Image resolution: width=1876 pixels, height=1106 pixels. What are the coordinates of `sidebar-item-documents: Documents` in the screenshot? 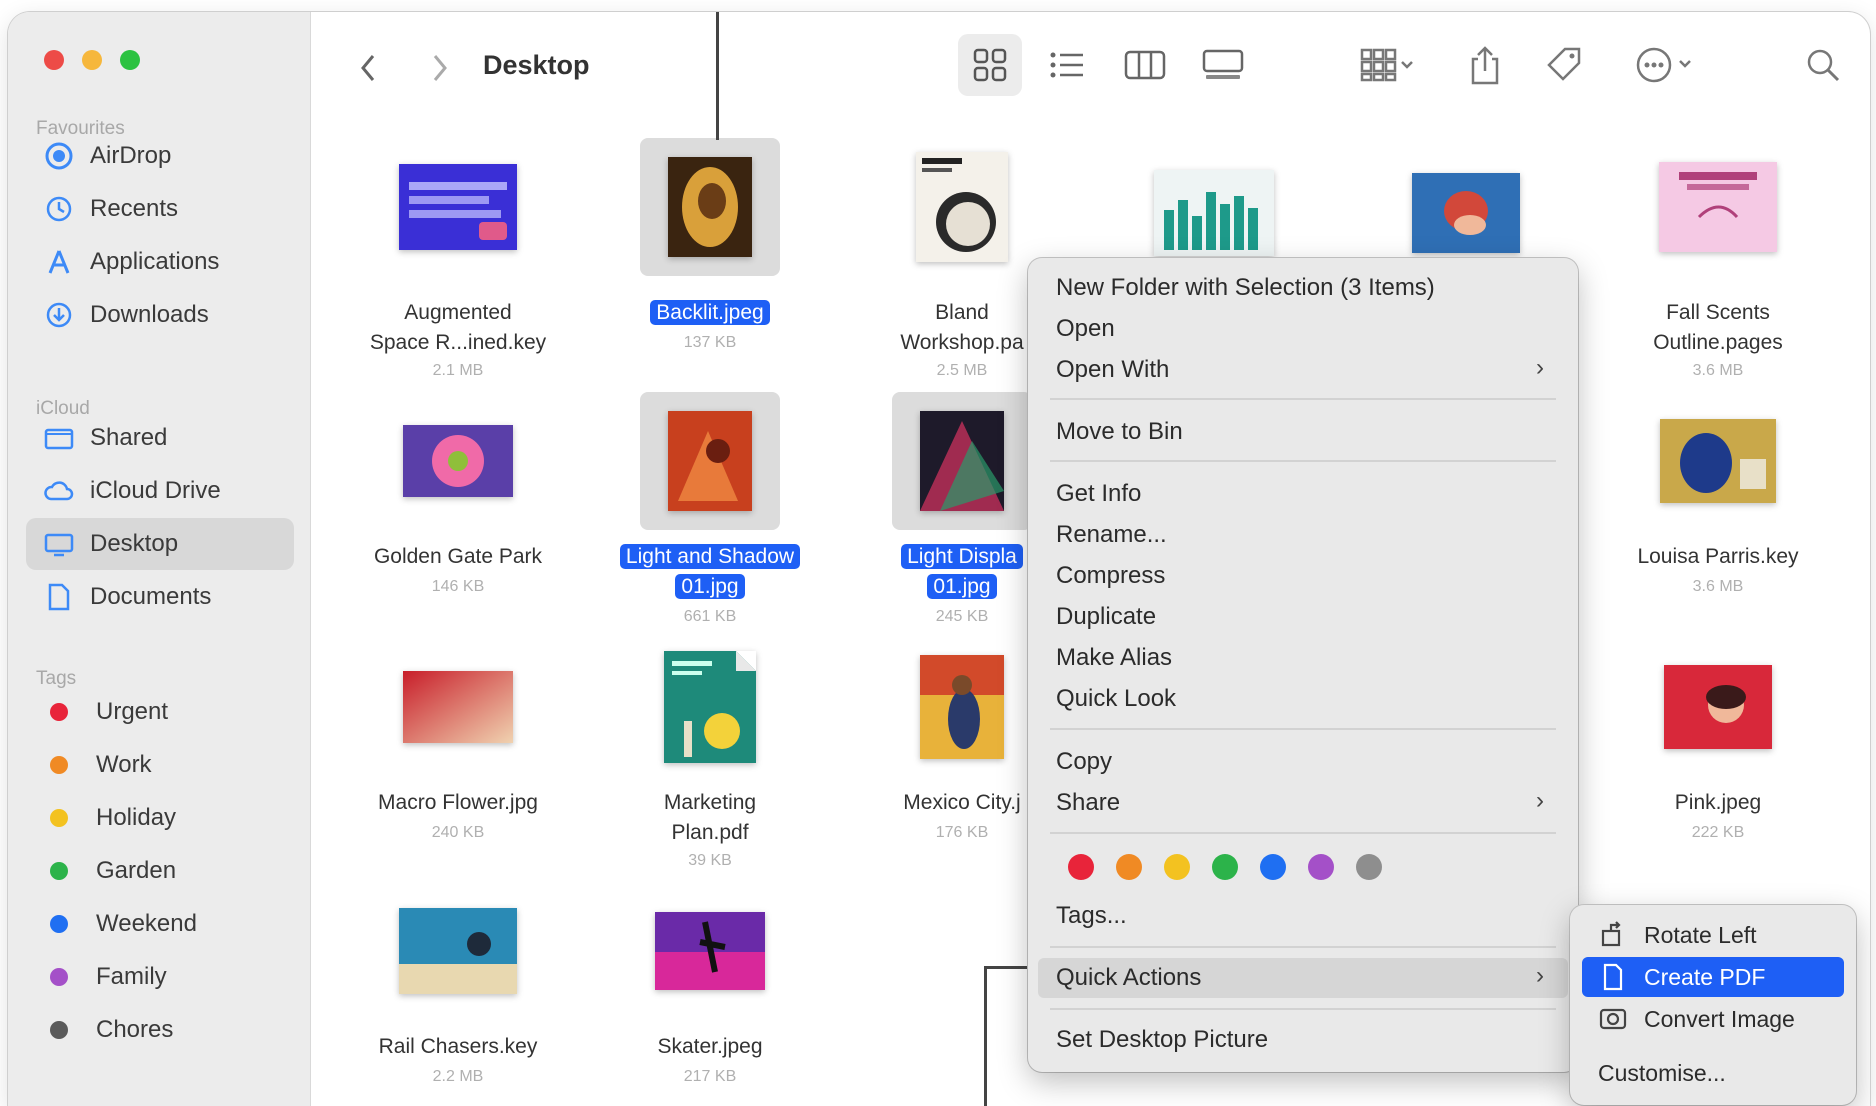 It's located at (160, 597).